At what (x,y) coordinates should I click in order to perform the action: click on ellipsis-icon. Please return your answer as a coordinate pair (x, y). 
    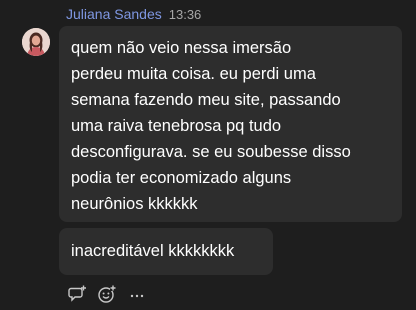
    Looking at the image, I should click on (137, 296).